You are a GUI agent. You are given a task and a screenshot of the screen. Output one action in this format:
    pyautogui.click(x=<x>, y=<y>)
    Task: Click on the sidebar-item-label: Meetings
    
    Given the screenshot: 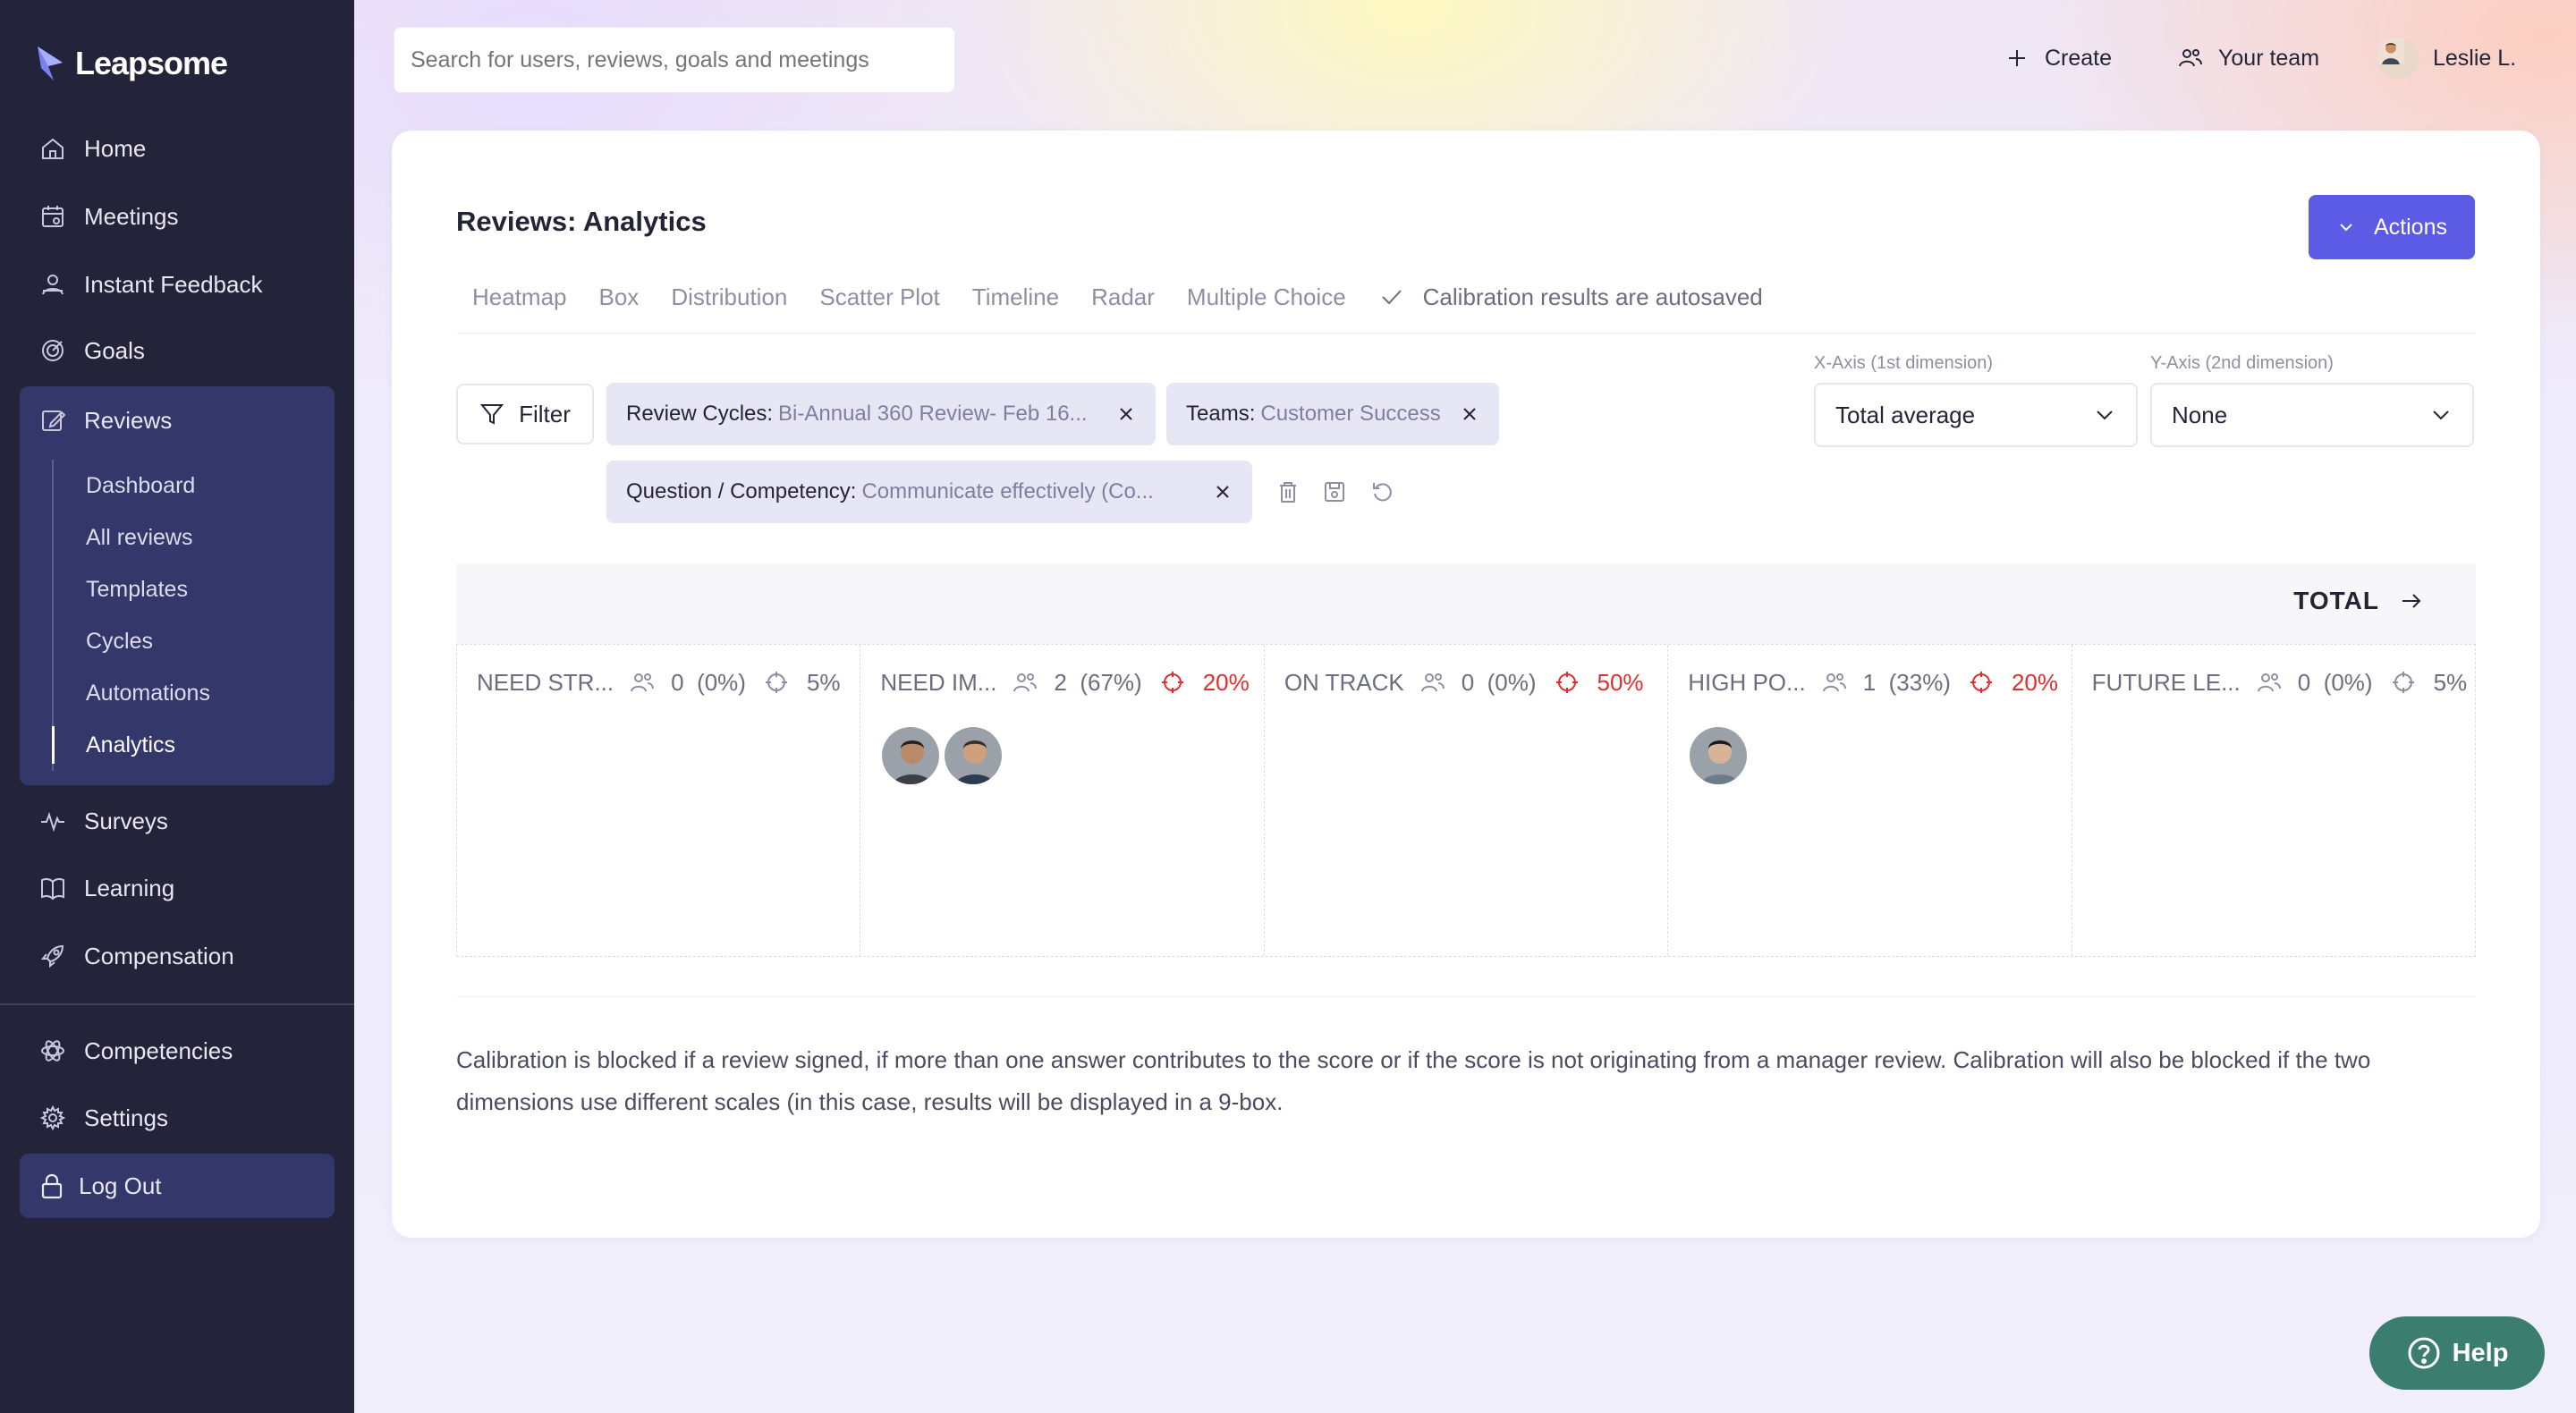 What is the action you would take?
    pyautogui.click(x=131, y=216)
    